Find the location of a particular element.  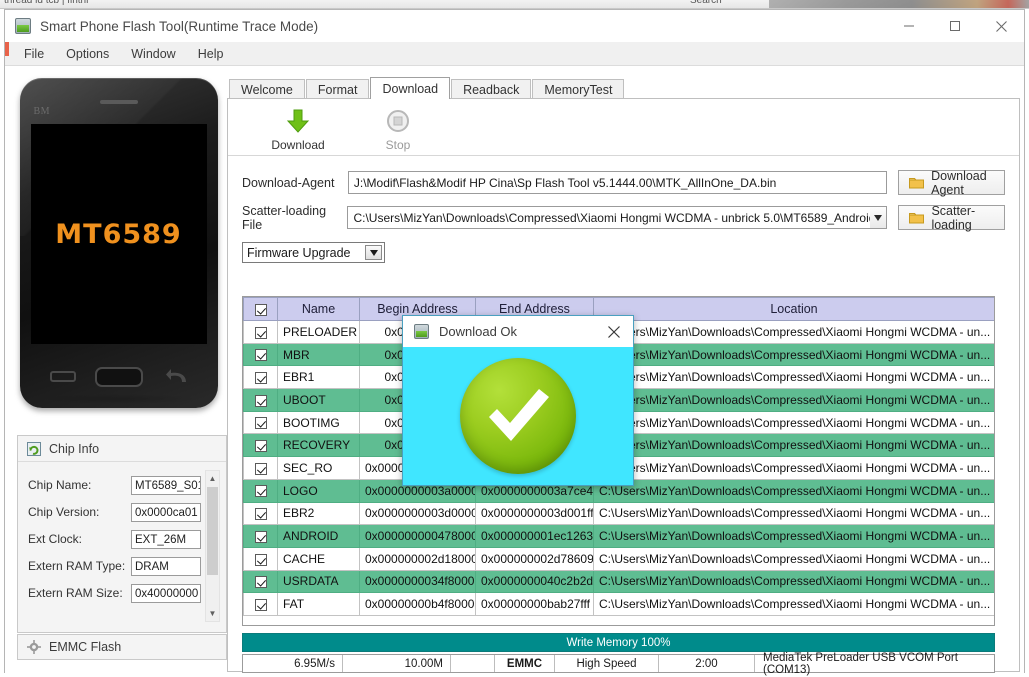

column-header-name: Name is located at coordinates (318, 309).